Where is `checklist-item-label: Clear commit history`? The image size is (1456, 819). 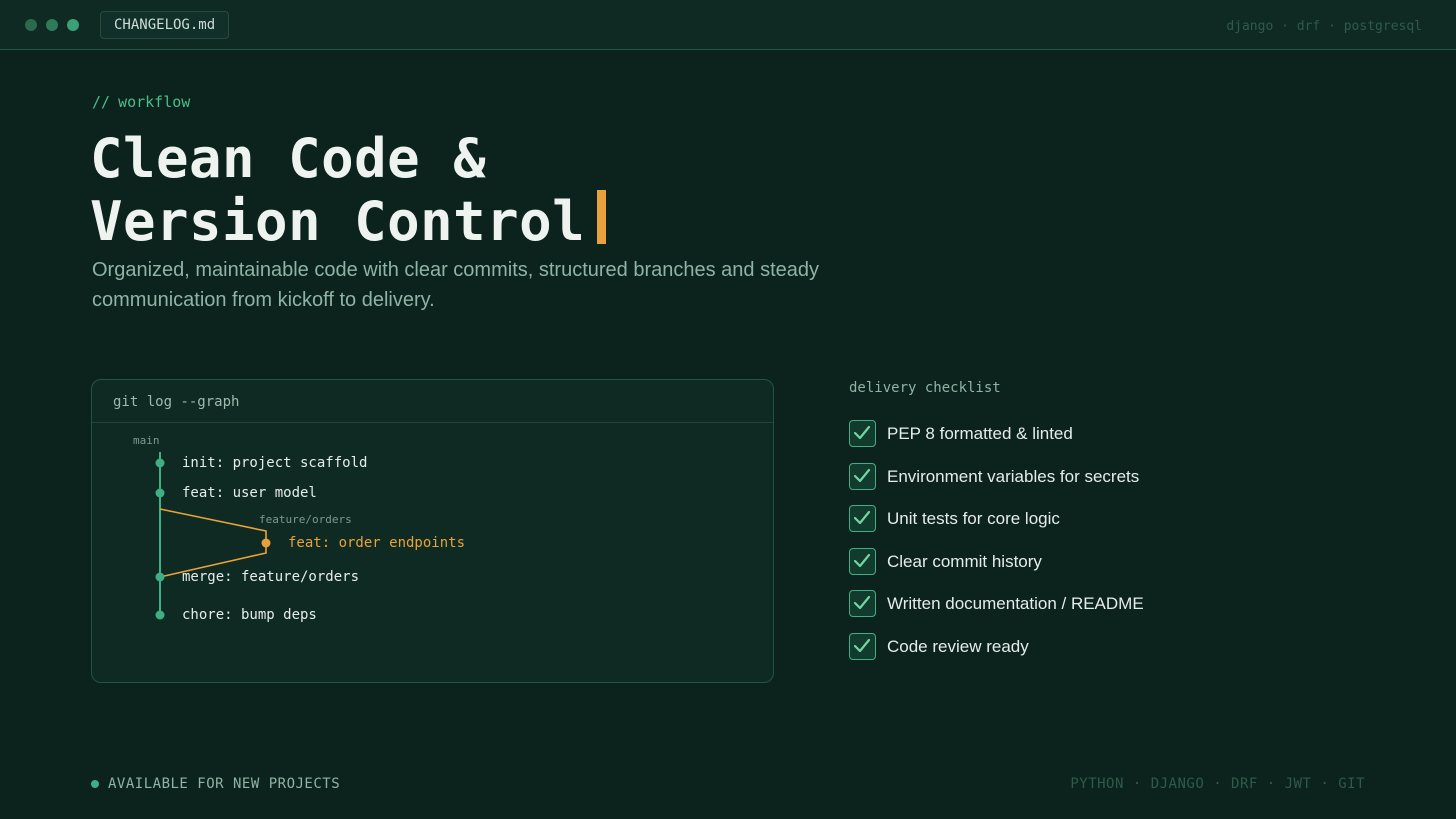 checklist-item-label: Clear commit history is located at coordinates (964, 561).